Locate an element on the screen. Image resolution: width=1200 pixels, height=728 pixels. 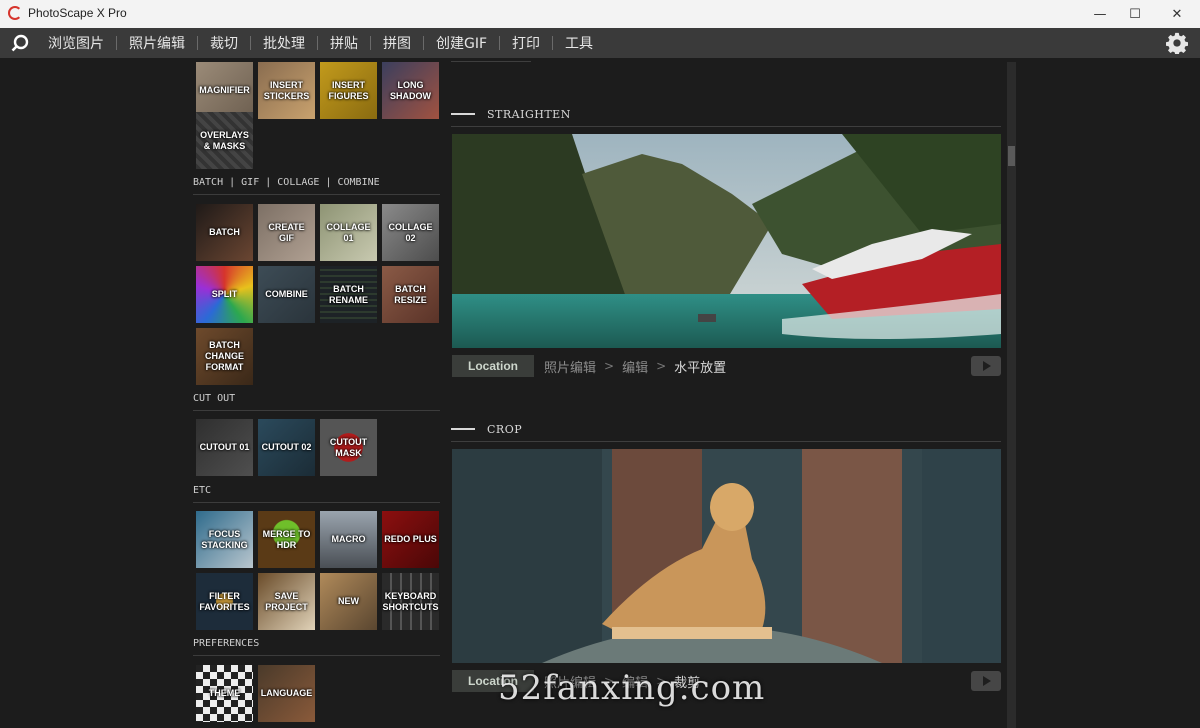
feature-title: CROP is located at coordinates (505, 429).